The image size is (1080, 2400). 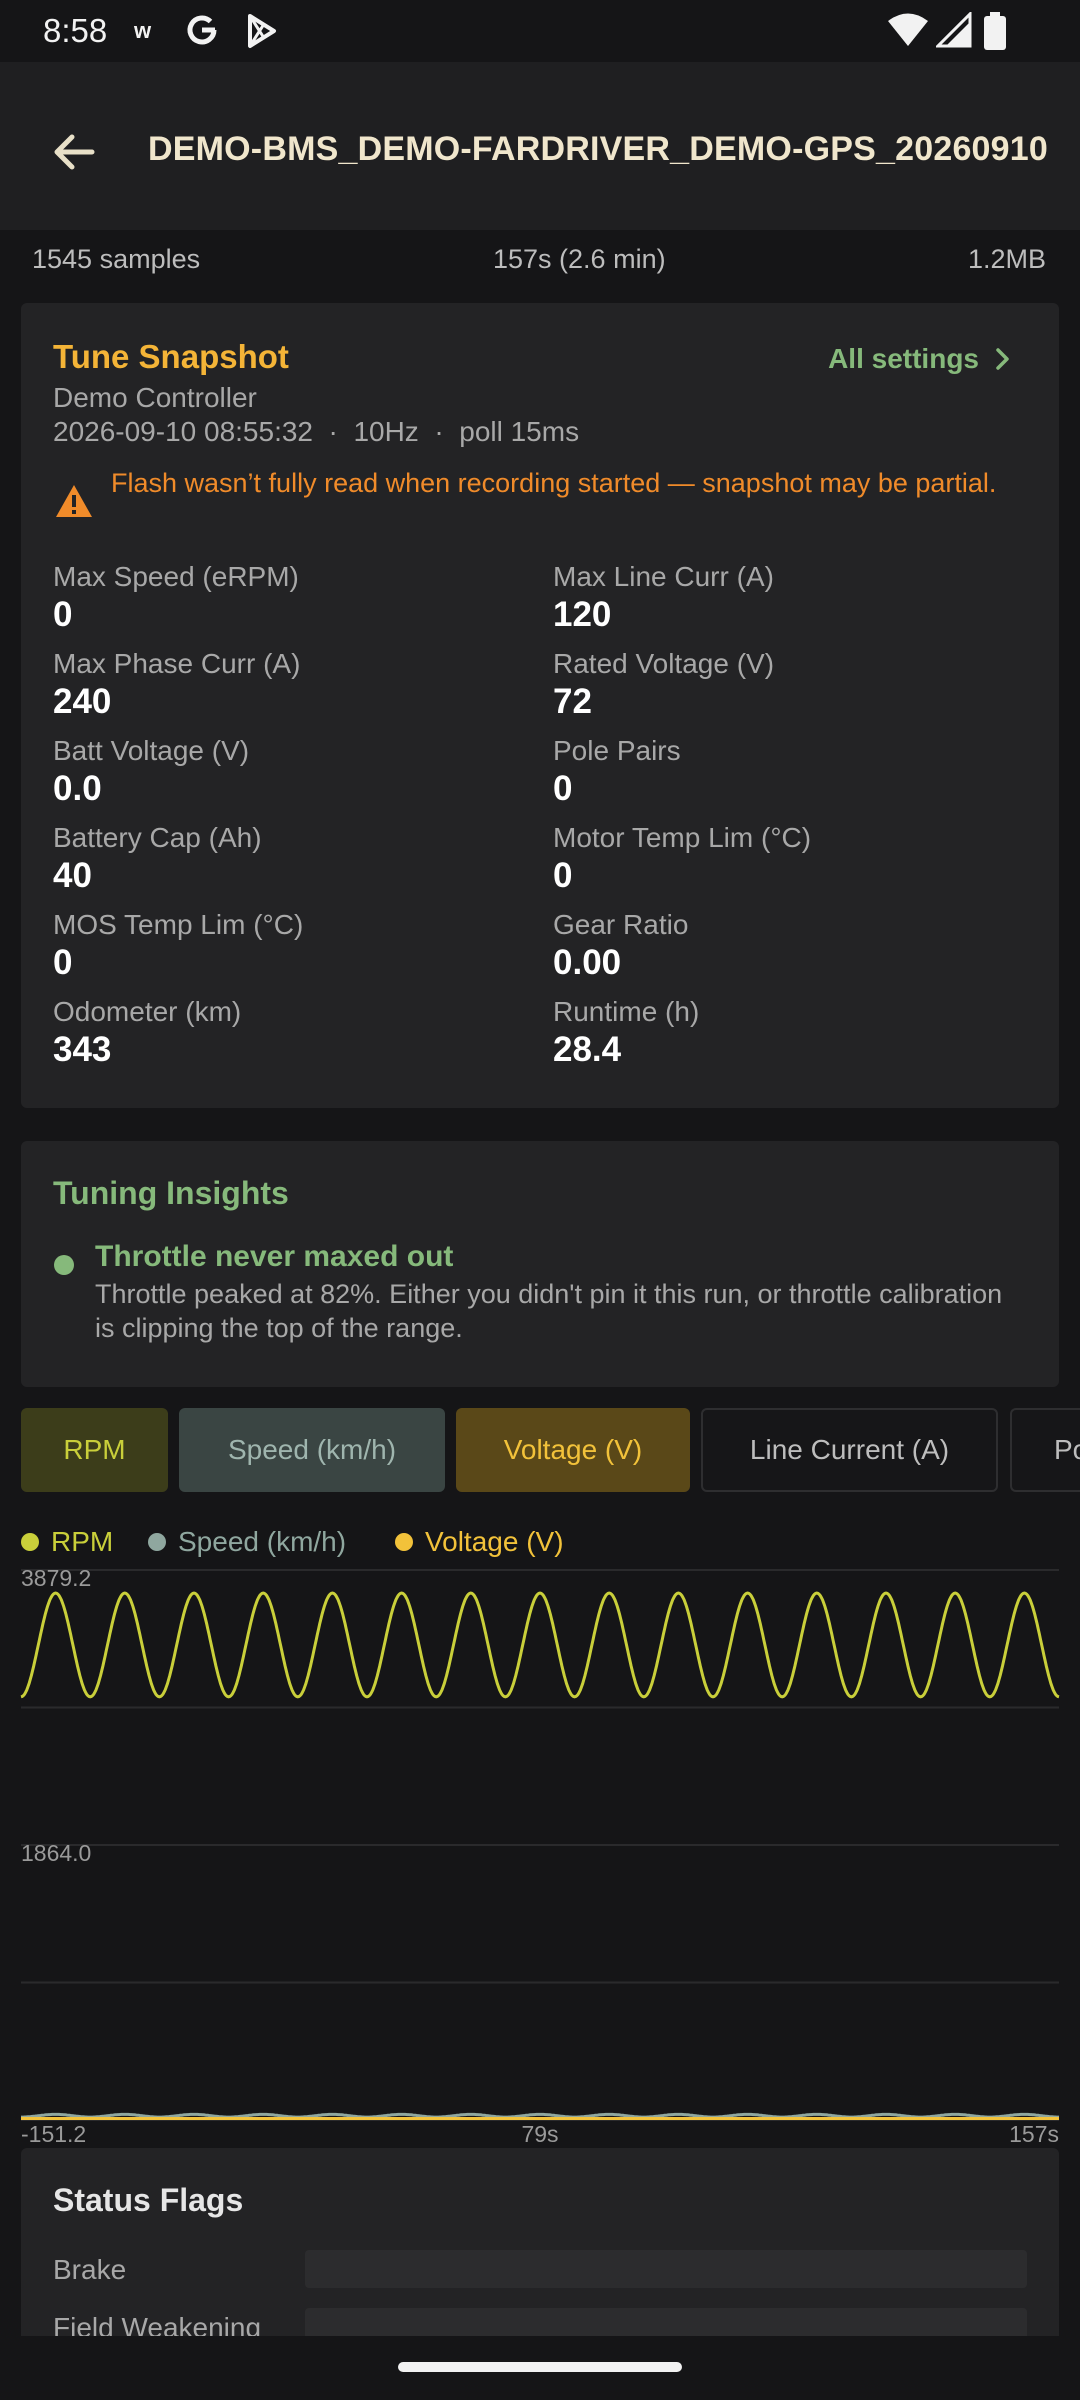 I want to click on tune-snapshot-title: Tune Snapshot, so click(x=171, y=356).